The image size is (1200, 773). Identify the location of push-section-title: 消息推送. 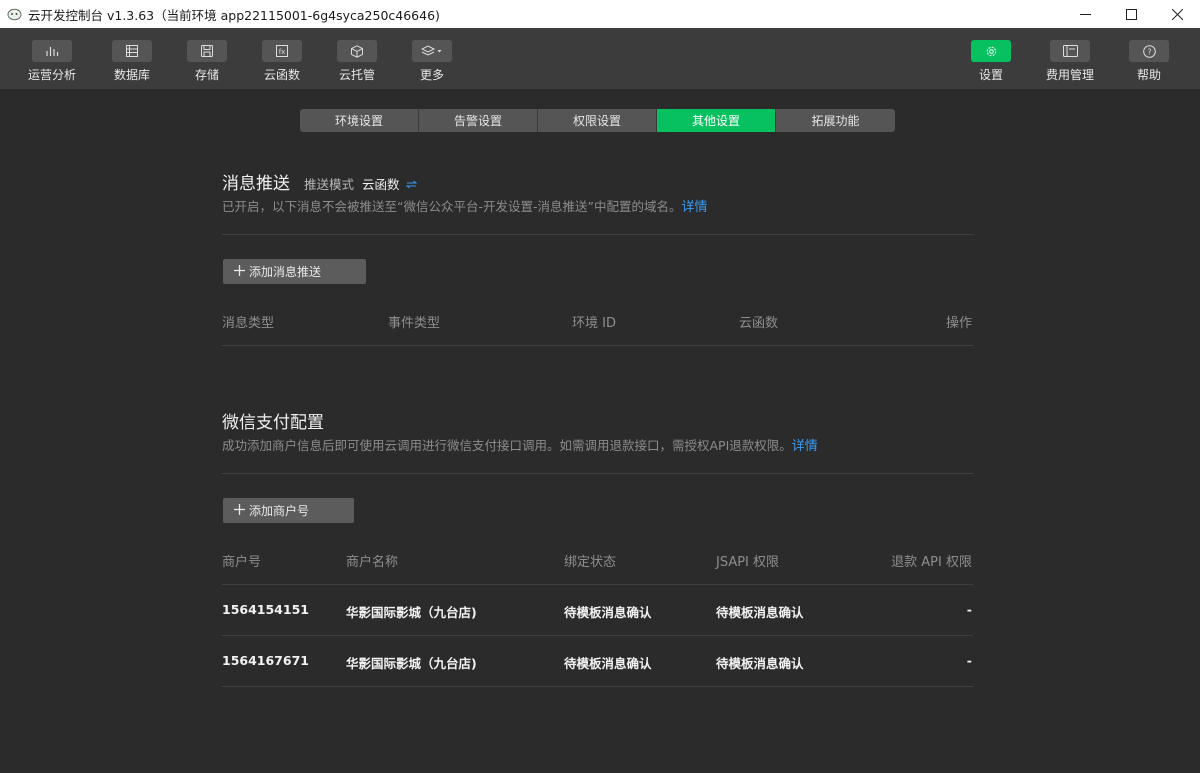
(256, 184).